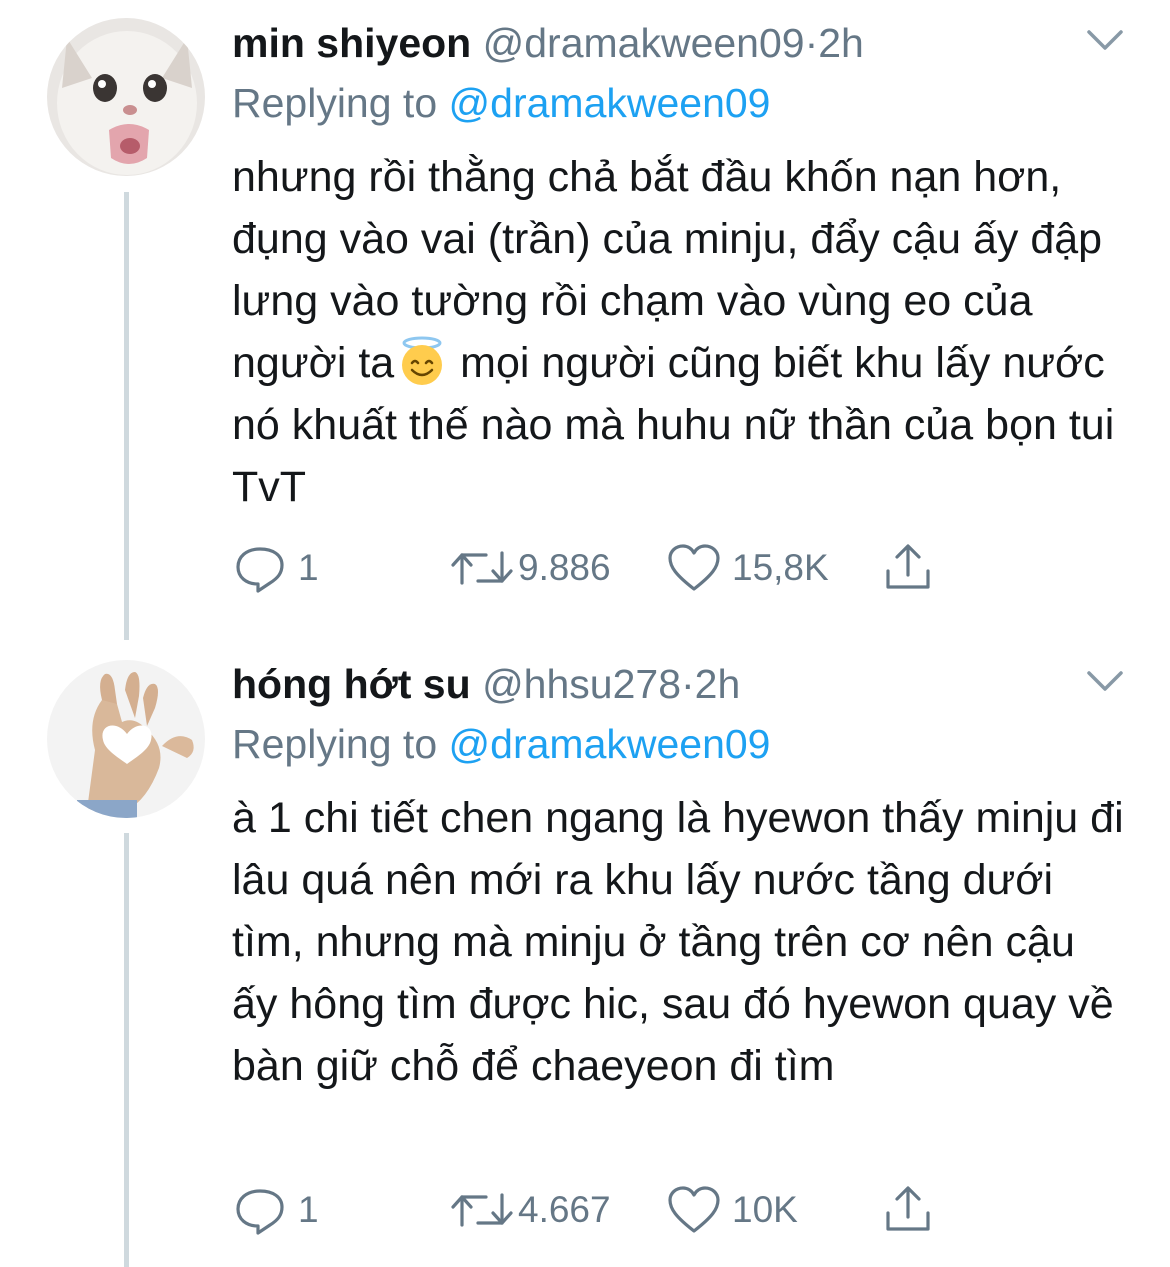 The image size is (1170, 1267). Describe the element at coordinates (351, 684) in the screenshot. I see `display-name: hóng hớt su` at that location.